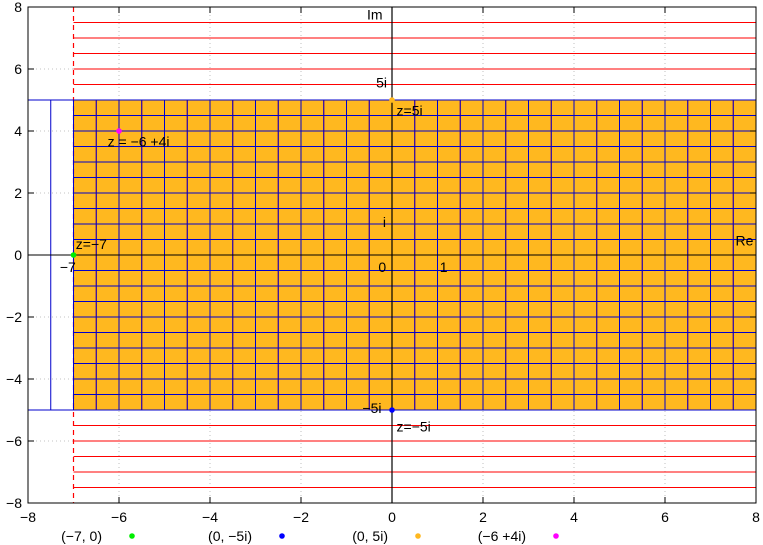  Describe the element at coordinates (370, 536) in the screenshot. I see `legend-label: (0, 5i)` at that location.